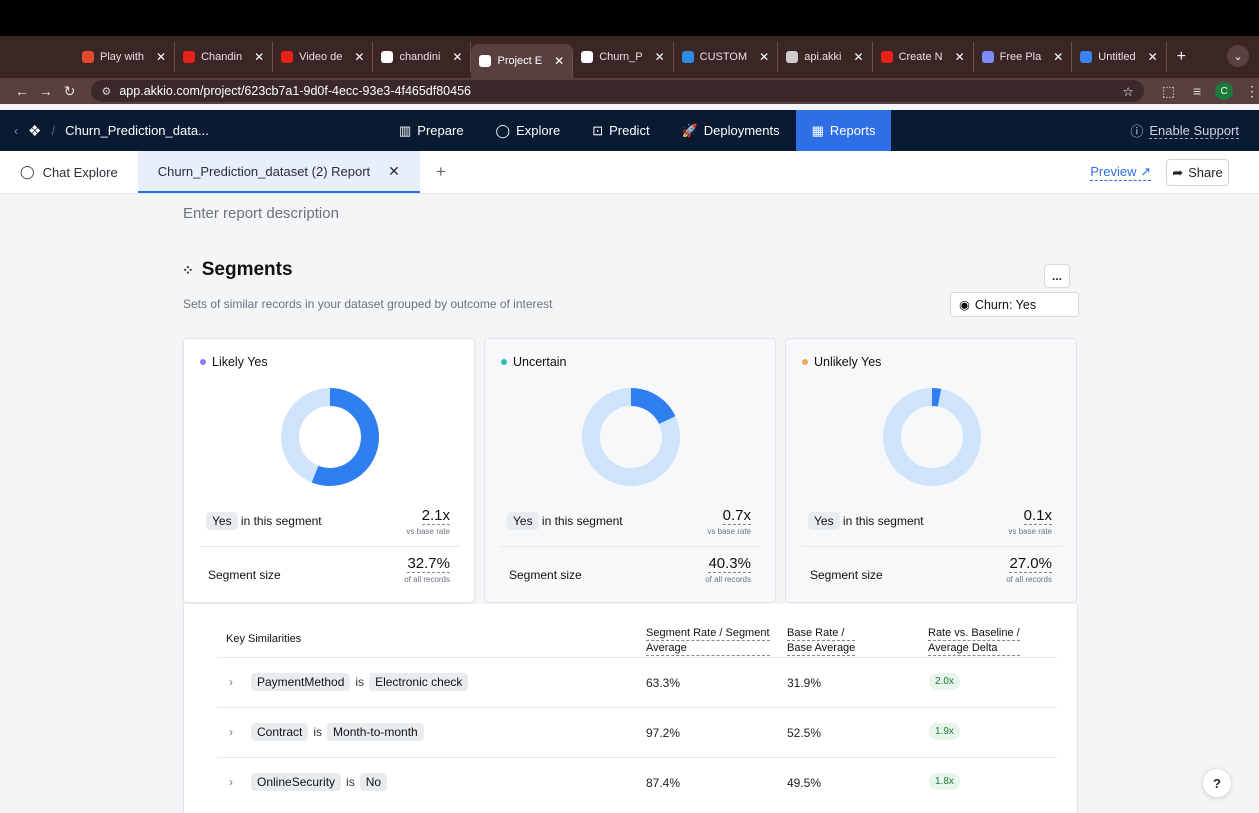  Describe the element at coordinates (1238, 56) in the screenshot. I see `tab-search-button: ⌄` at that location.